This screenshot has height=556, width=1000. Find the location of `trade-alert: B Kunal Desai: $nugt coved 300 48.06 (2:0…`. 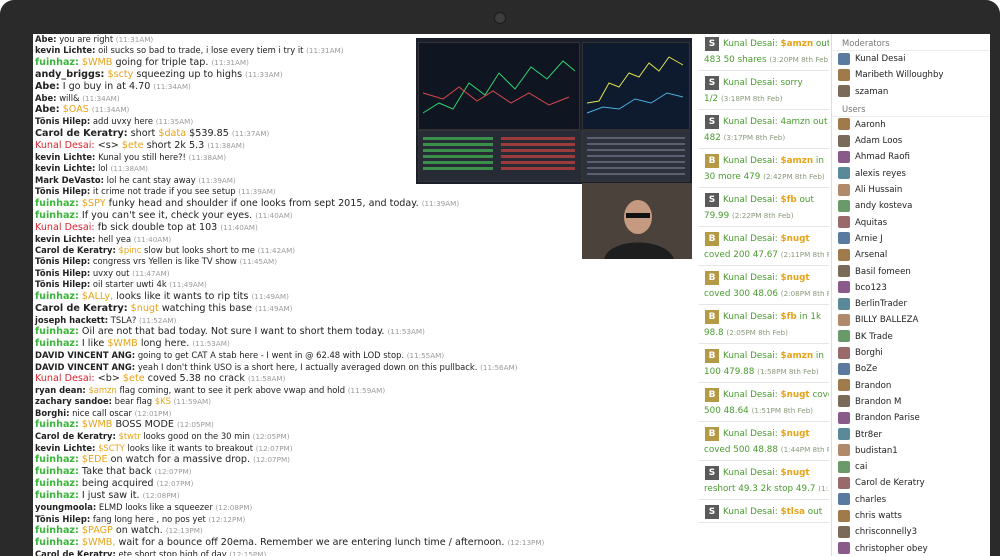

trade-alert: B Kunal Desai: $nugt coved 300 48.06 (2:0… is located at coordinates (764, 286).